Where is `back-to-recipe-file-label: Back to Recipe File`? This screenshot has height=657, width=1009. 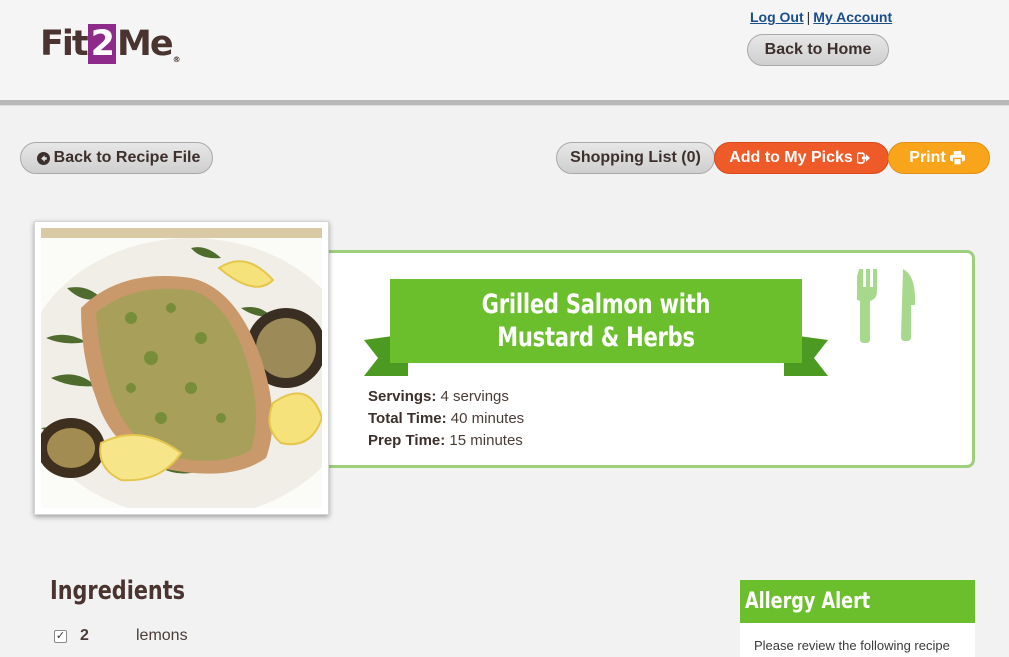
back-to-recipe-file-label: Back to Recipe File is located at coordinates (127, 157).